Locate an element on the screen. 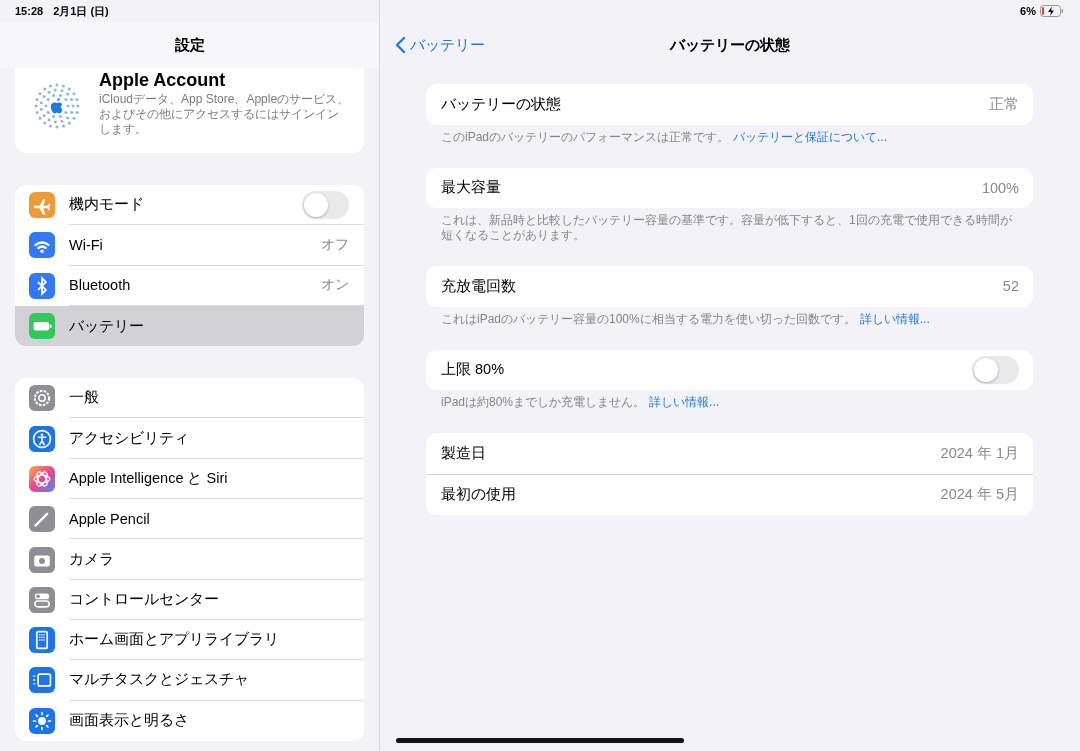 The width and height of the screenshot is (1080, 751). row-label: 最初の使用 is located at coordinates (479, 495).